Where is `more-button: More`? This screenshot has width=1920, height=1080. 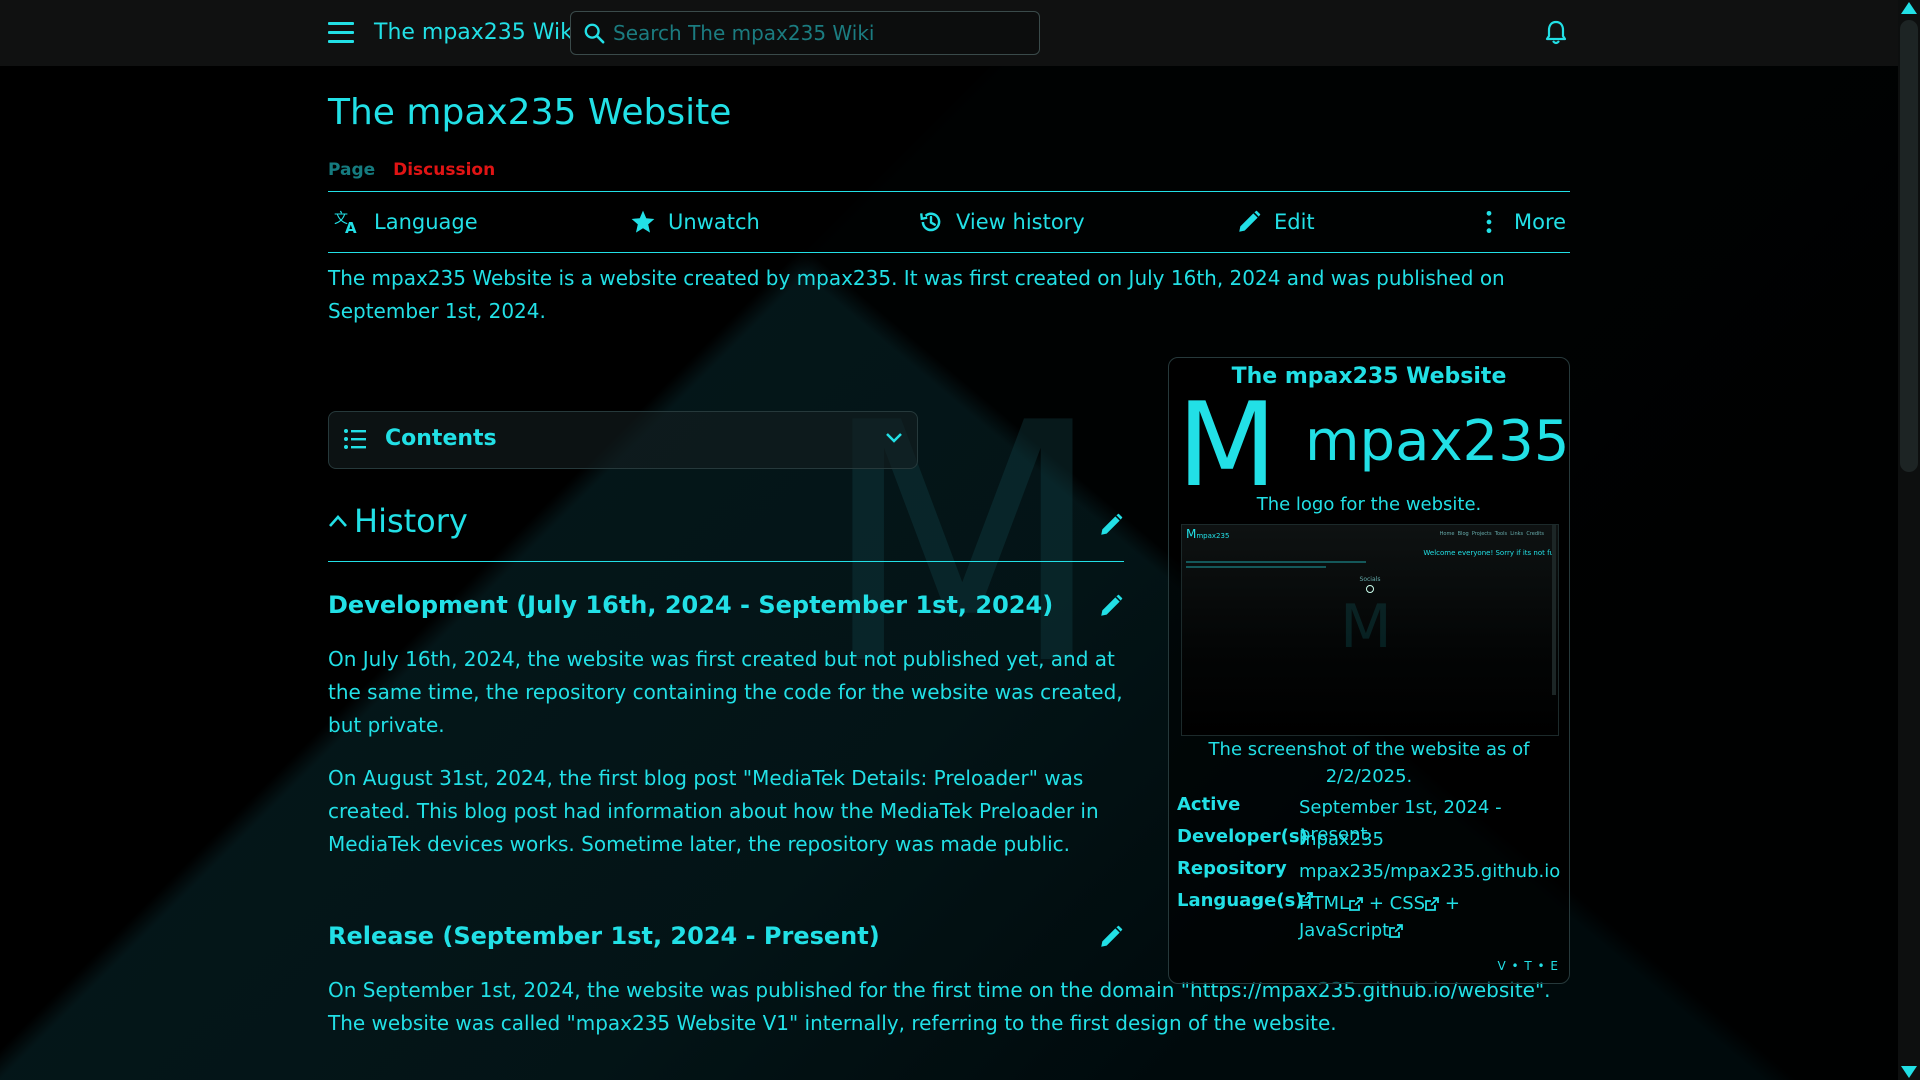
more-button: More is located at coordinates (1521, 222).